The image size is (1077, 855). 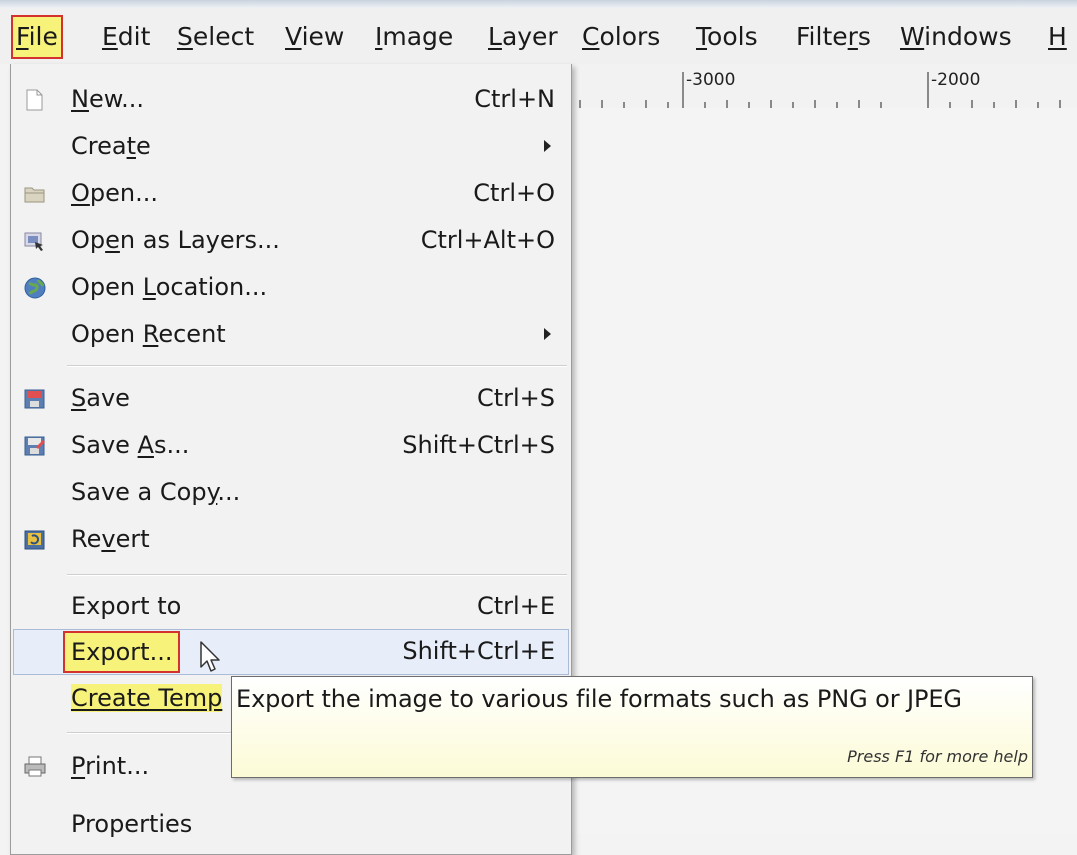 What do you see at coordinates (35, 288) in the screenshot?
I see `globe-icon` at bounding box center [35, 288].